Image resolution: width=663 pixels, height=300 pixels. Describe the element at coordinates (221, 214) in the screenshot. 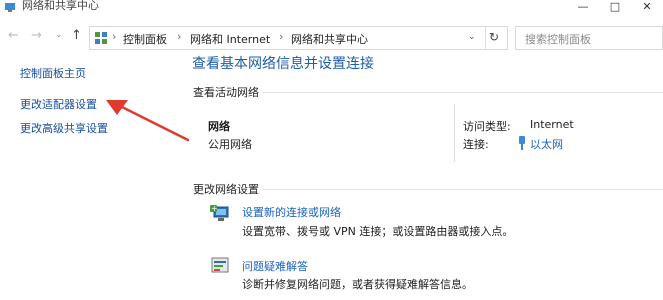

I see `new-connection-icon: +` at that location.